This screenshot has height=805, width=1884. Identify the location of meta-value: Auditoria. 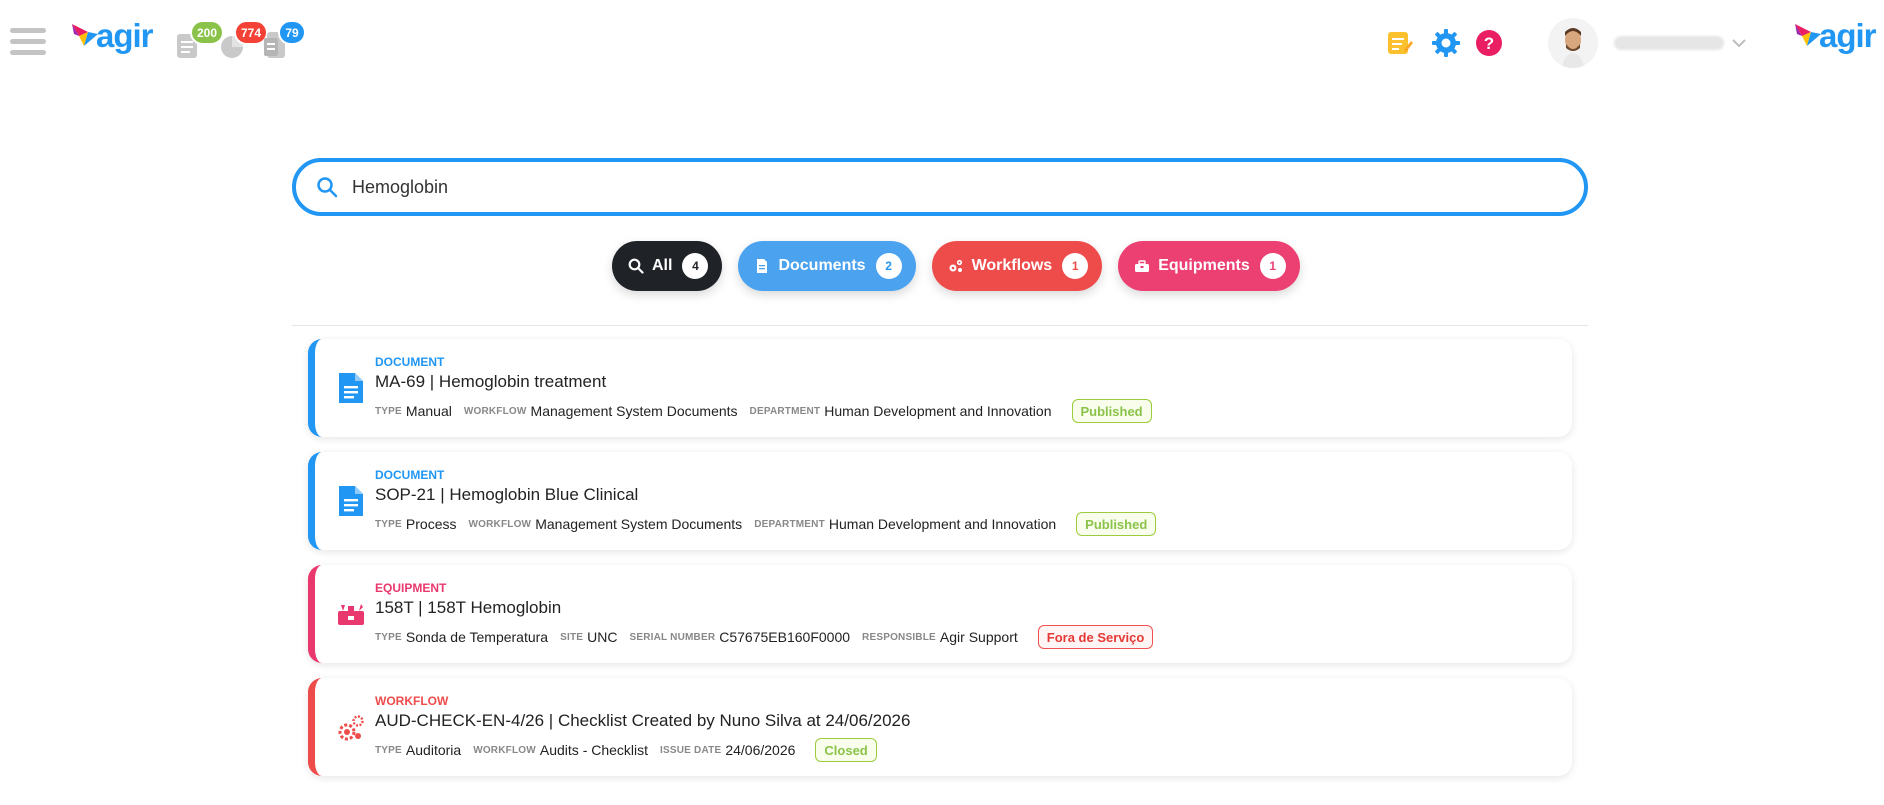
(433, 750).